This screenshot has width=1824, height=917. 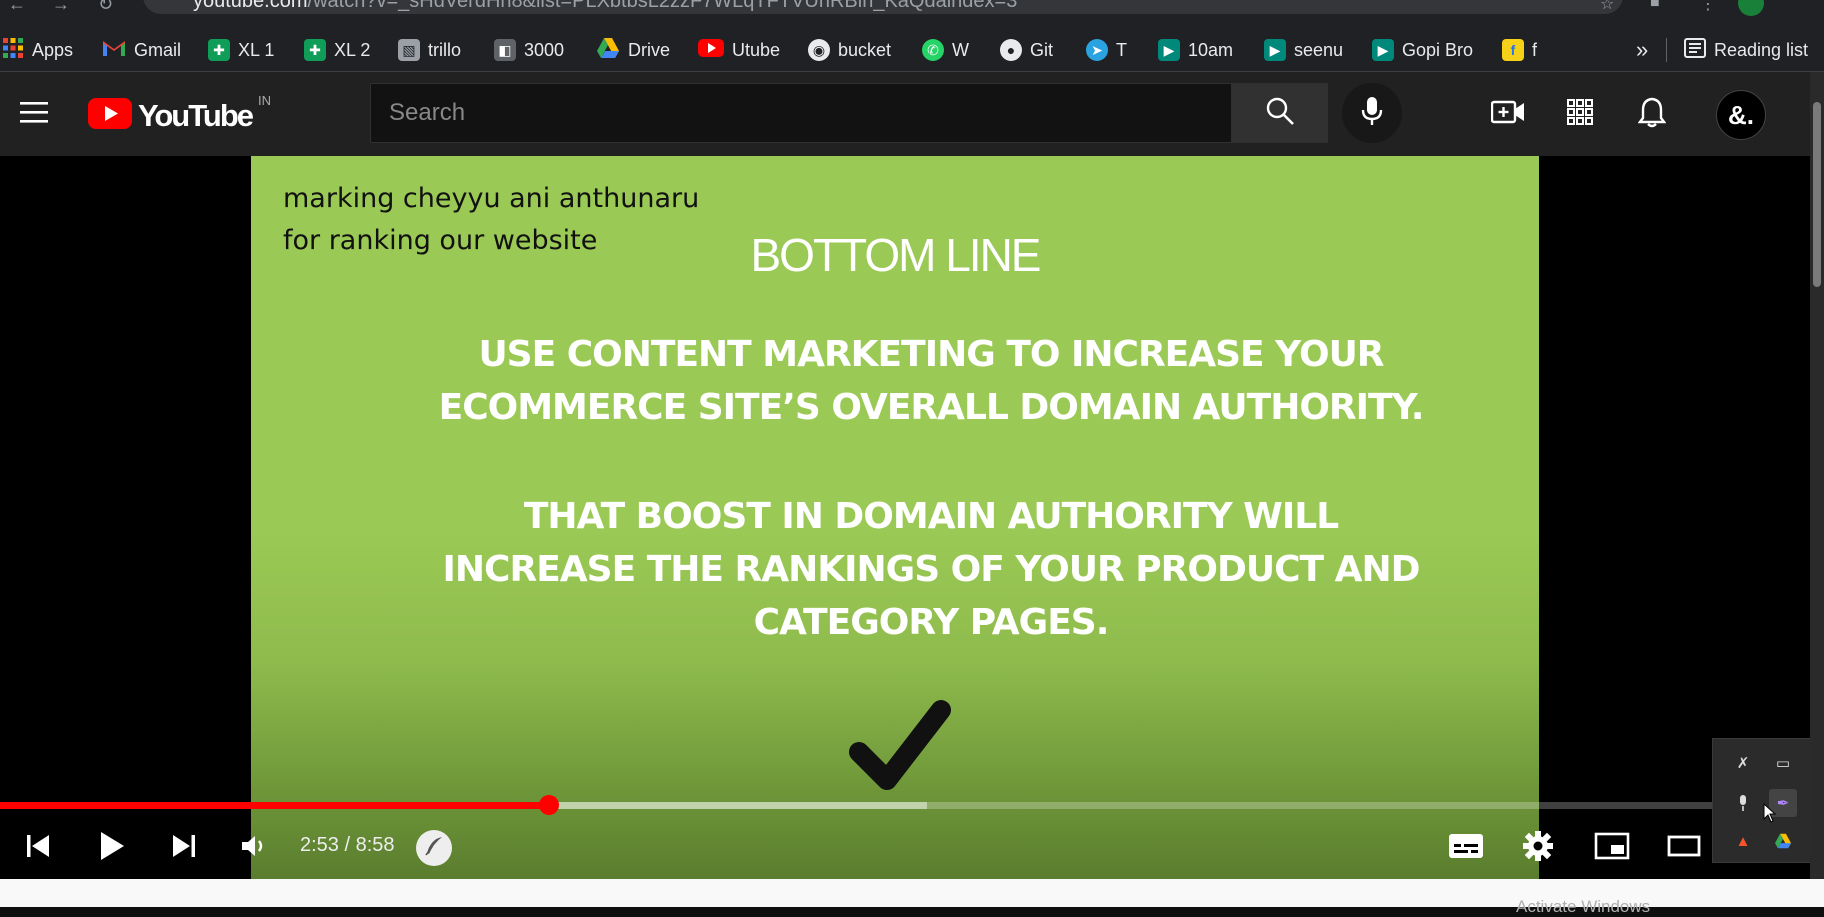 What do you see at coordinates (429, 50) in the screenshot?
I see `bookmark-trillo: ▧ trillo` at bounding box center [429, 50].